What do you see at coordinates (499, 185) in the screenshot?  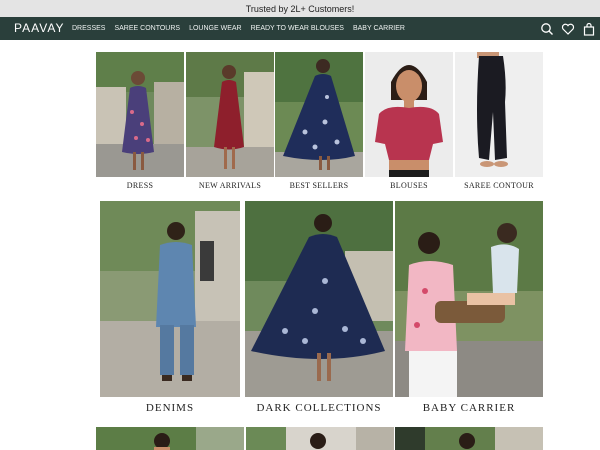 I see `category-label-saree-contour: SAREE CONTOUR` at bounding box center [499, 185].